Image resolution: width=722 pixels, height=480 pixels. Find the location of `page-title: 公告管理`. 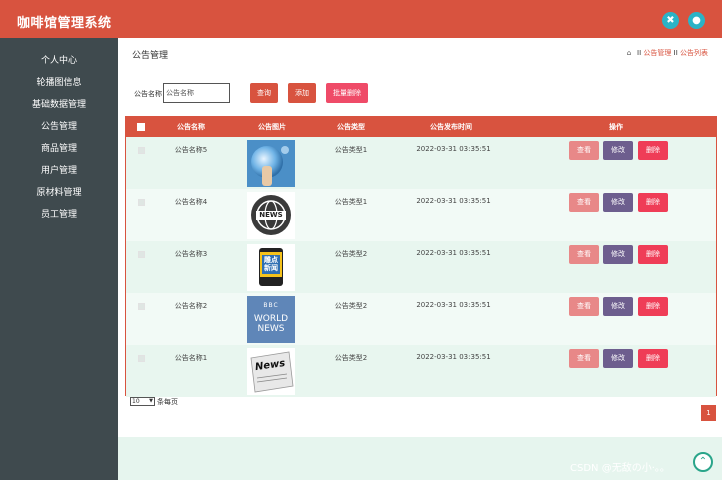

page-title: 公告管理 is located at coordinates (150, 56).